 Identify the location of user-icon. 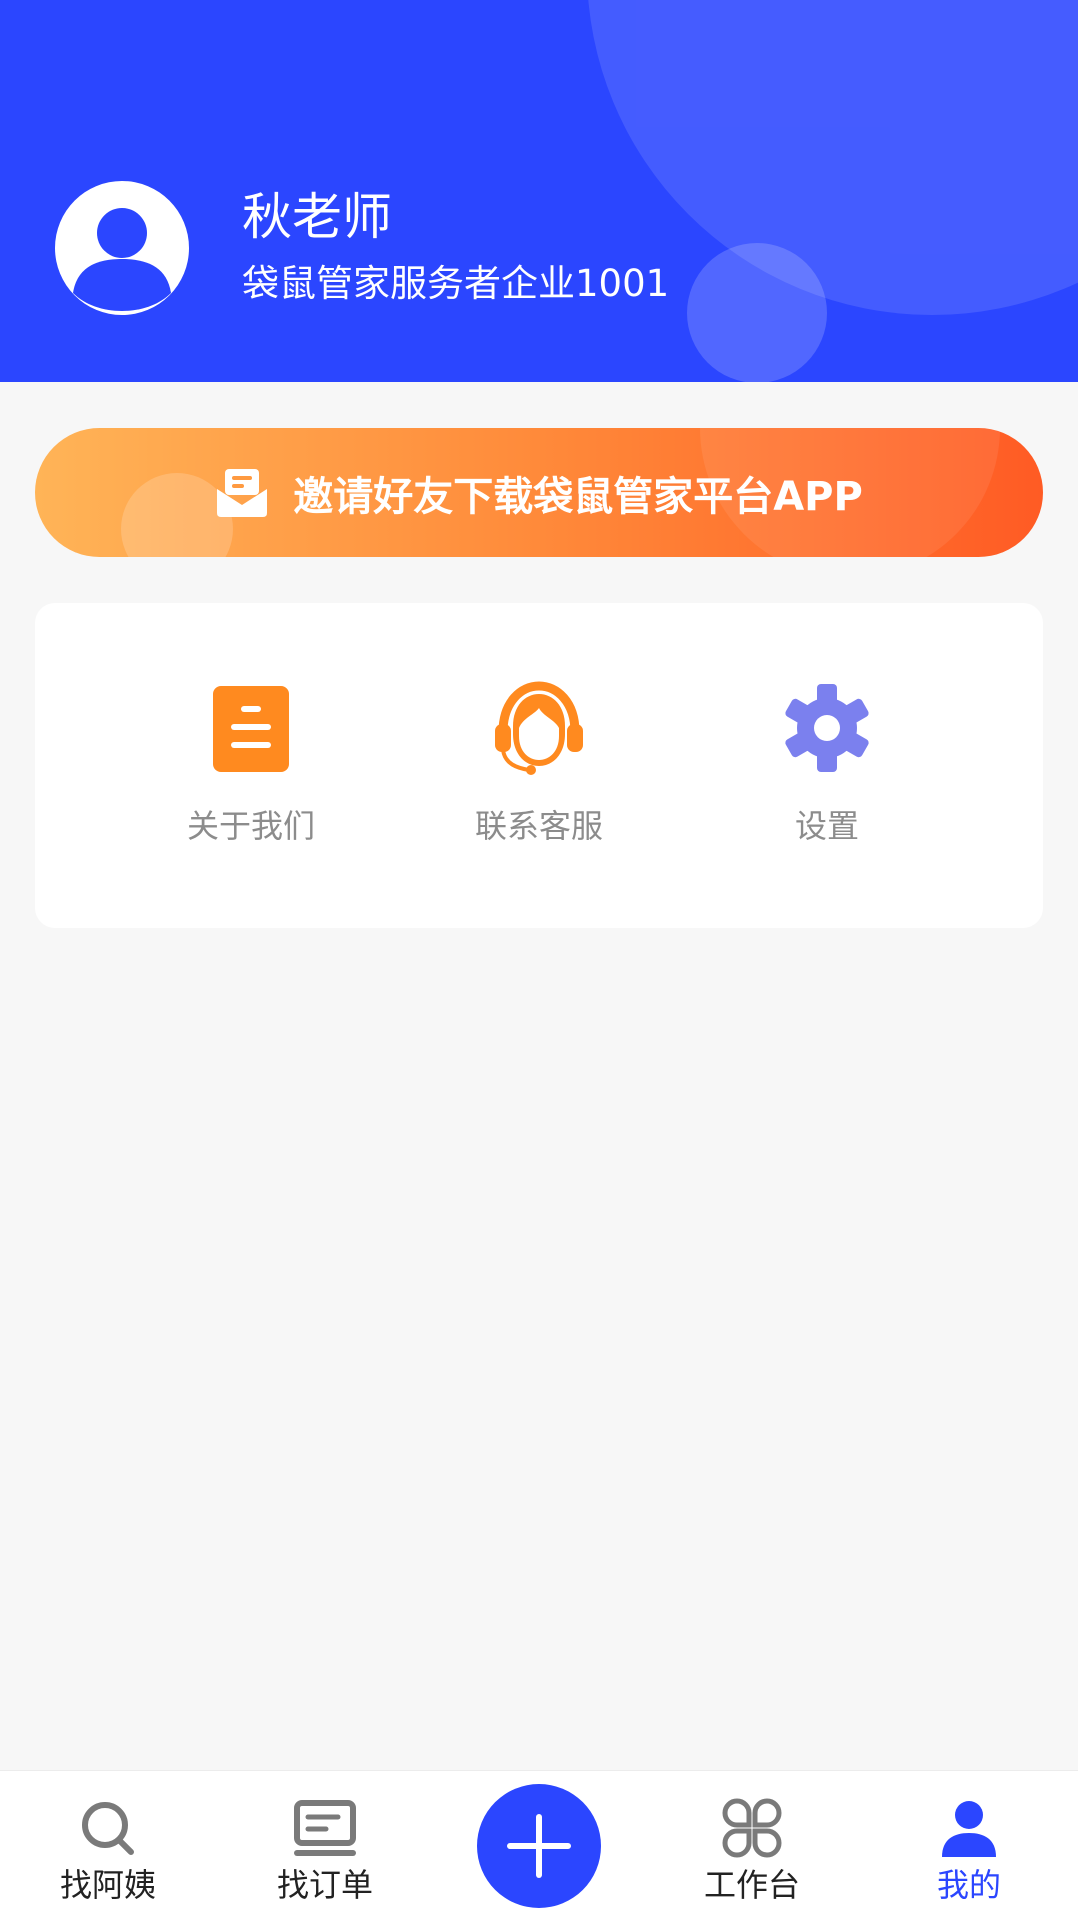
(969, 1829).